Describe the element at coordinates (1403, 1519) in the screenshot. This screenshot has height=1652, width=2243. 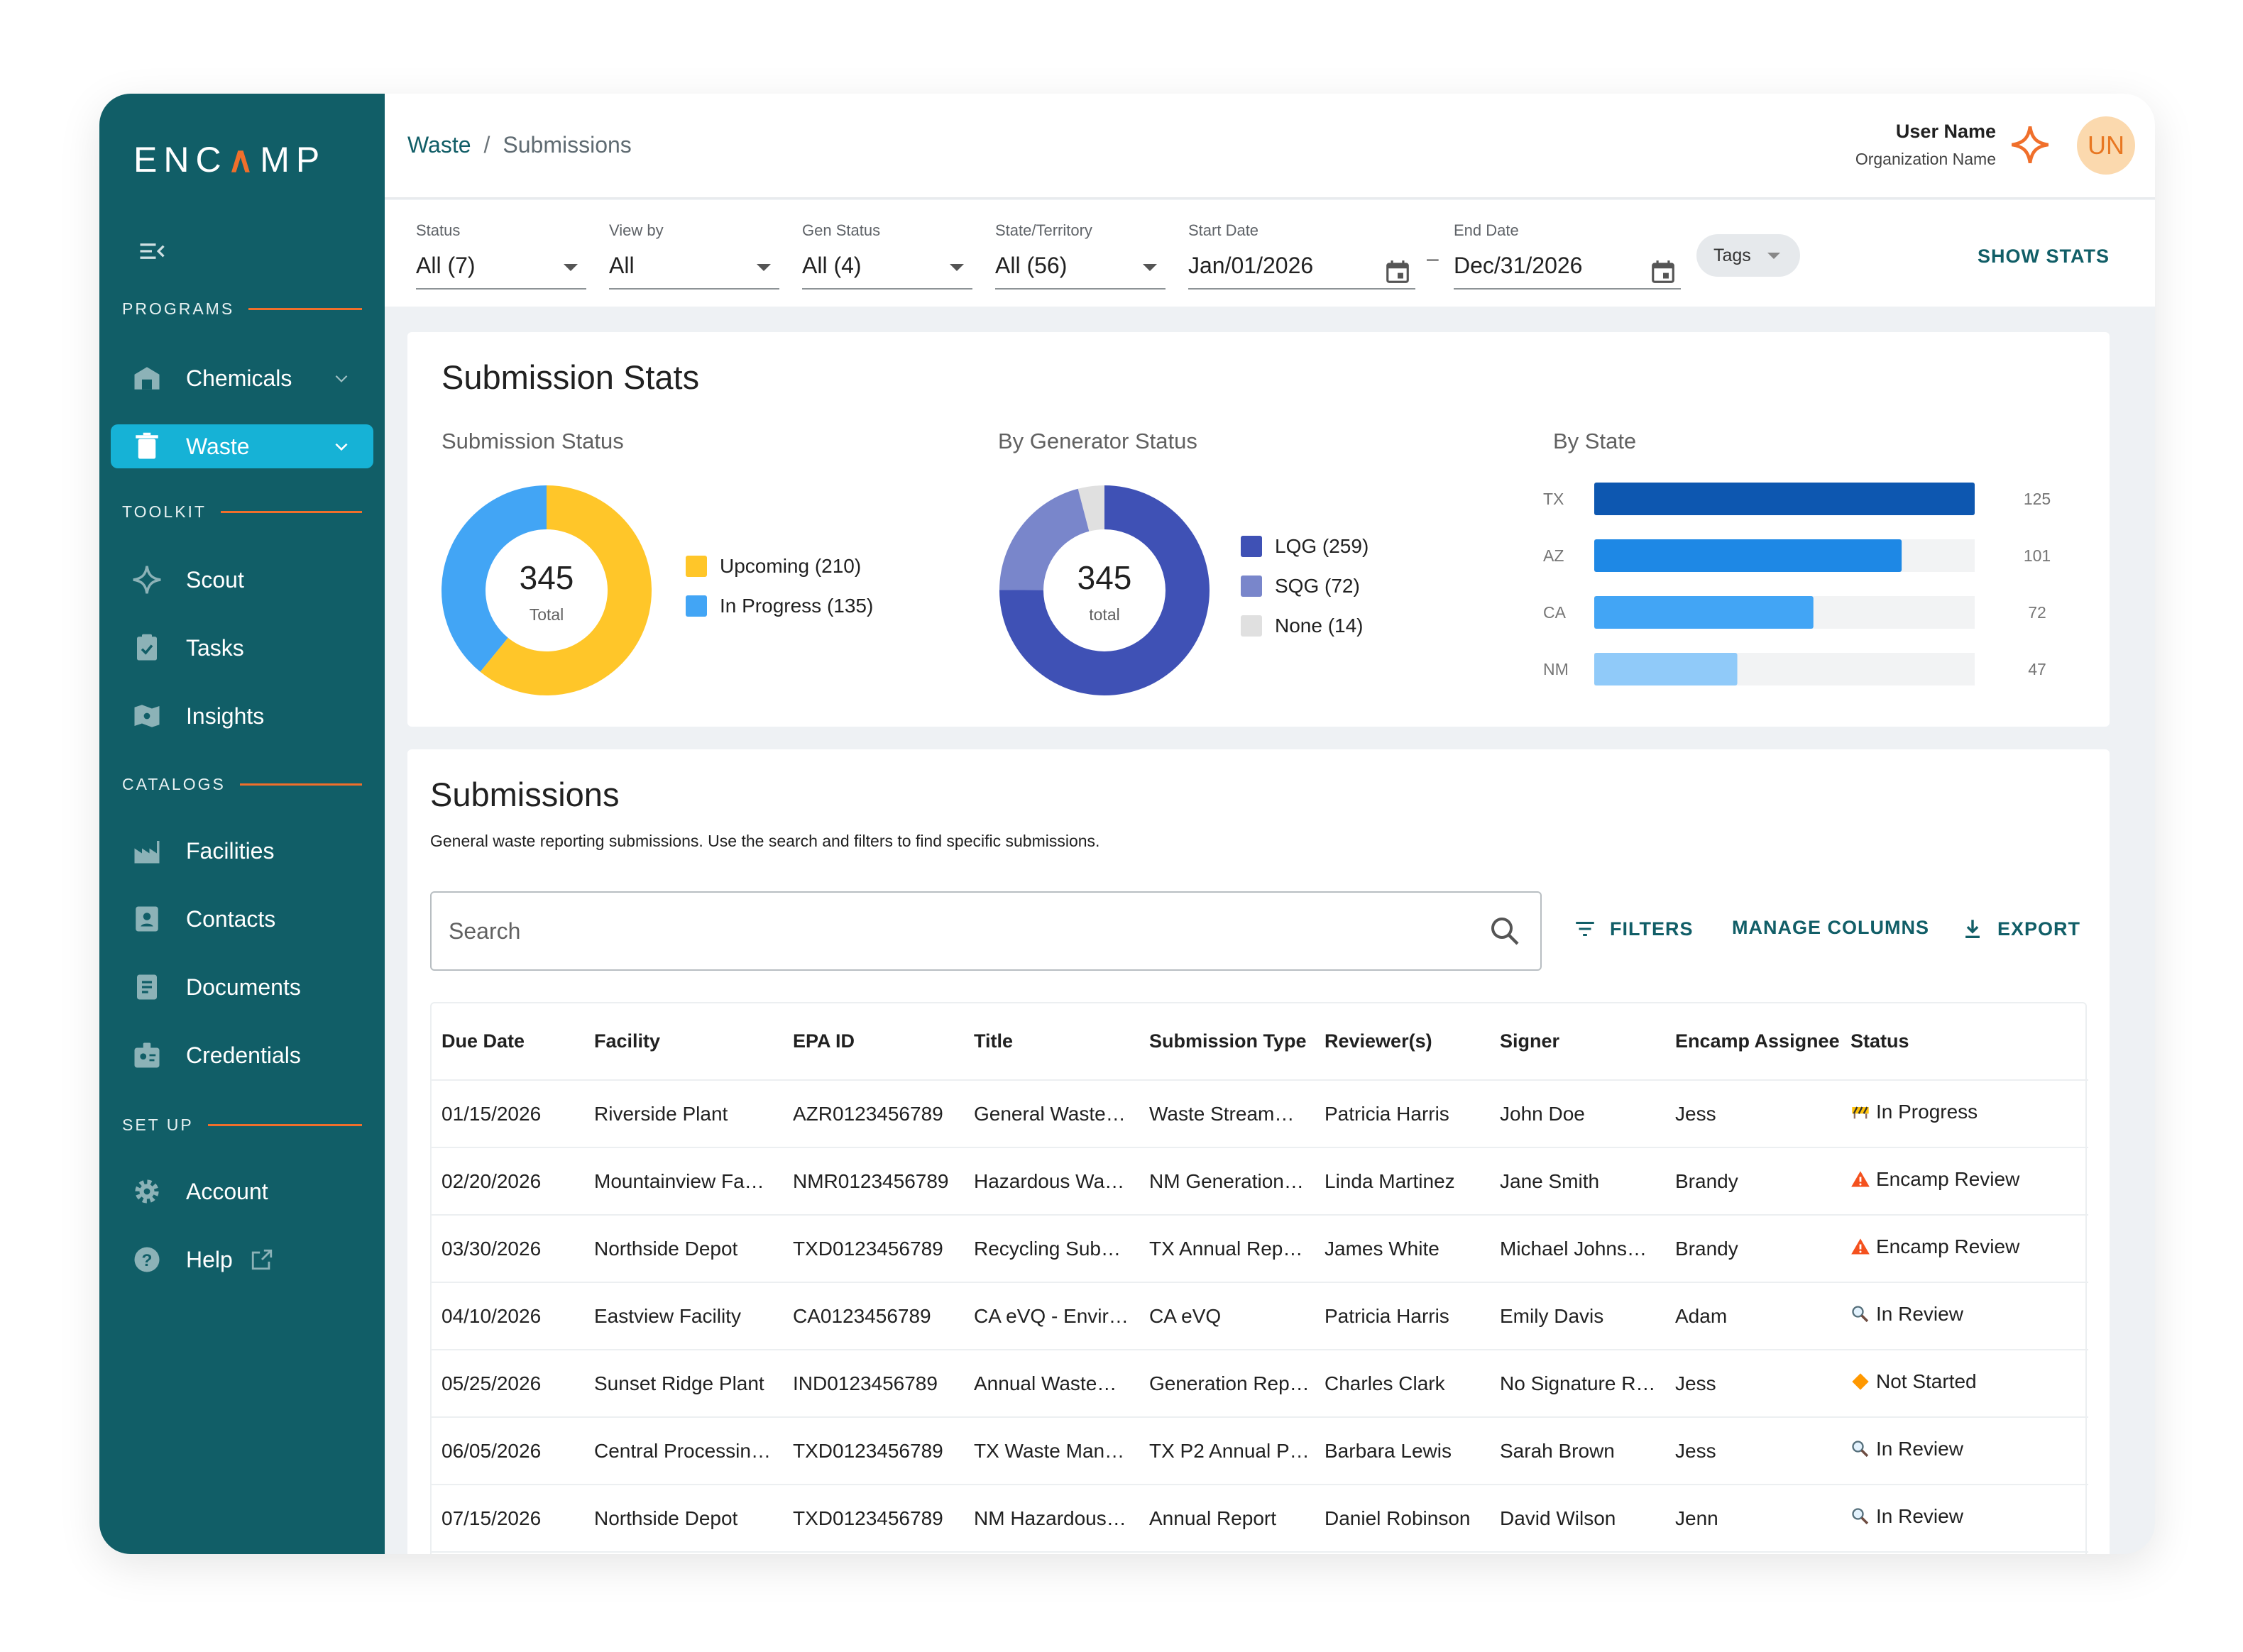
I see `table-cell: Daniel Robinson` at that location.